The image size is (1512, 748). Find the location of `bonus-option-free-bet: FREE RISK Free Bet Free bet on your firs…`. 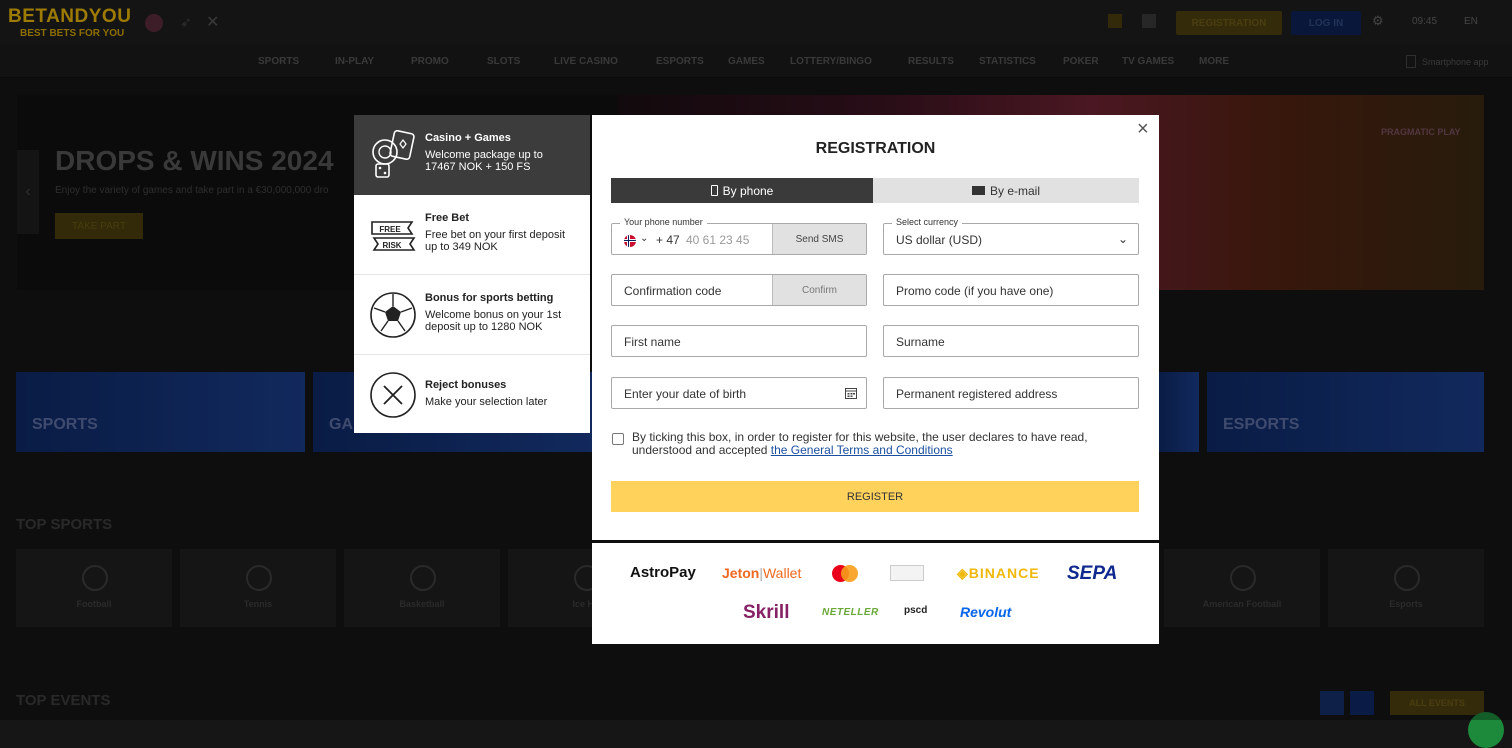

bonus-option-free-bet: FREE RISK Free Bet Free bet on your firs… is located at coordinates (472, 235).